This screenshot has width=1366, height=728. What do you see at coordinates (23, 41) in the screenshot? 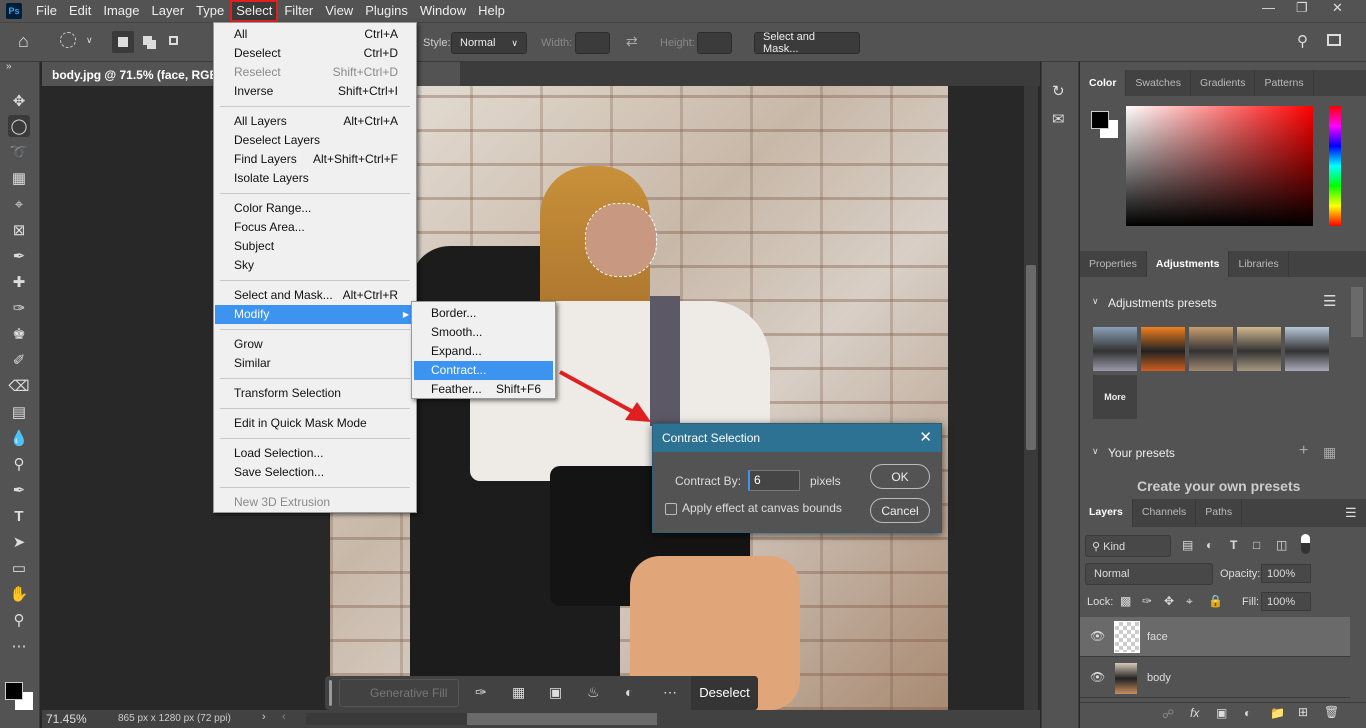
I see `home-icon: ⌂` at bounding box center [23, 41].